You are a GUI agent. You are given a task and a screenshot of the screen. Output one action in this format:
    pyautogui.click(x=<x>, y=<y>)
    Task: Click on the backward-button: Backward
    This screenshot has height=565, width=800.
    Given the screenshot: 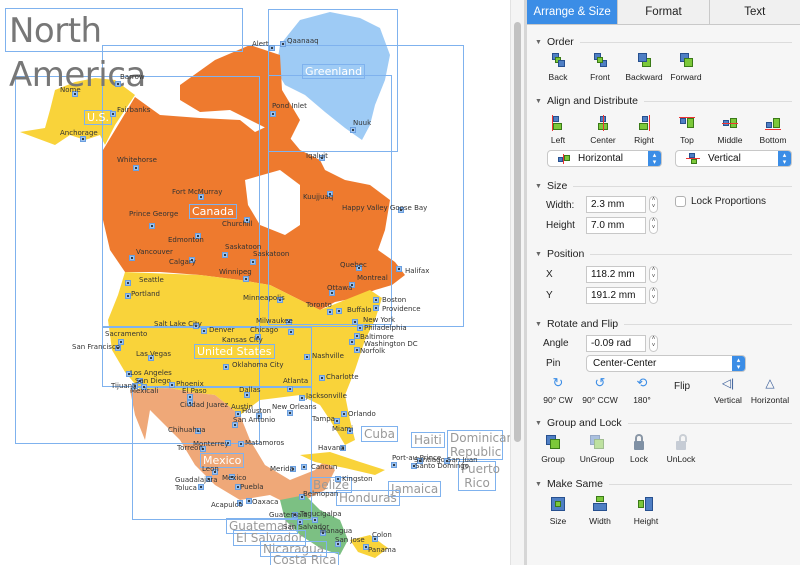 What is the action you would take?
    pyautogui.click(x=644, y=67)
    